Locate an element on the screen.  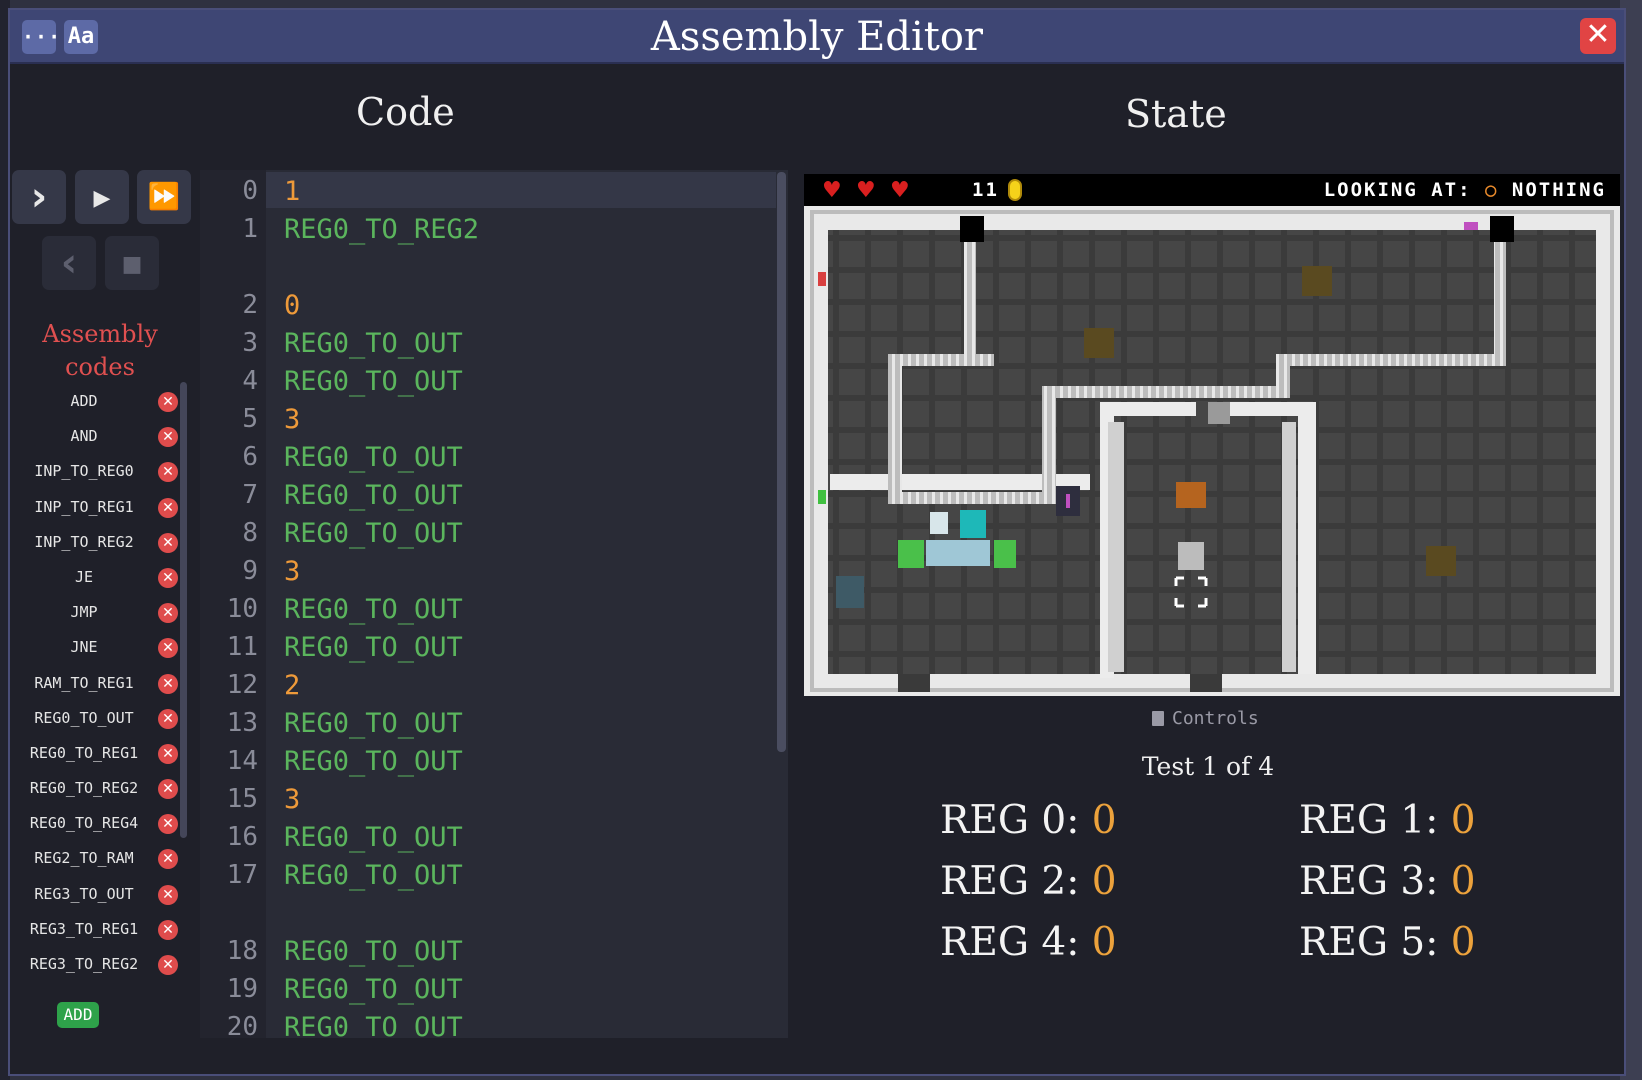
line-number: 3 is located at coordinates (250, 343).